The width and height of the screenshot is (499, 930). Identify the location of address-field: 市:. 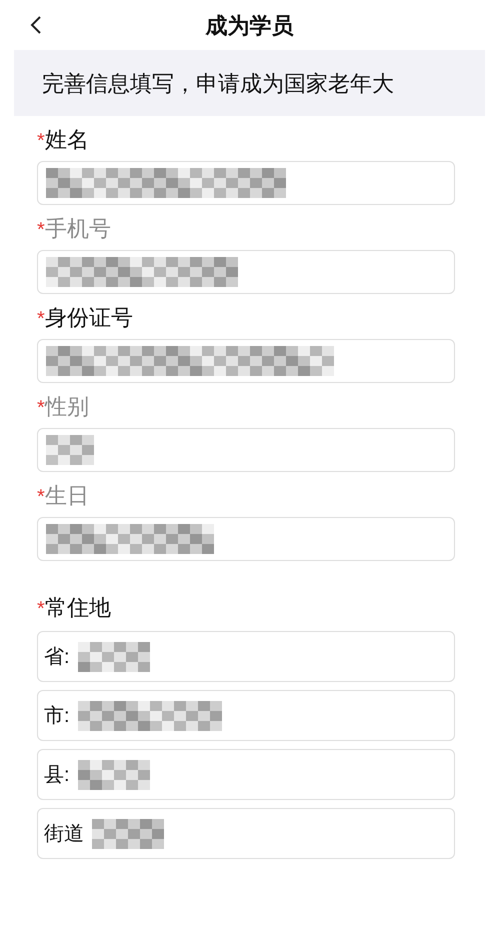
(246, 715).